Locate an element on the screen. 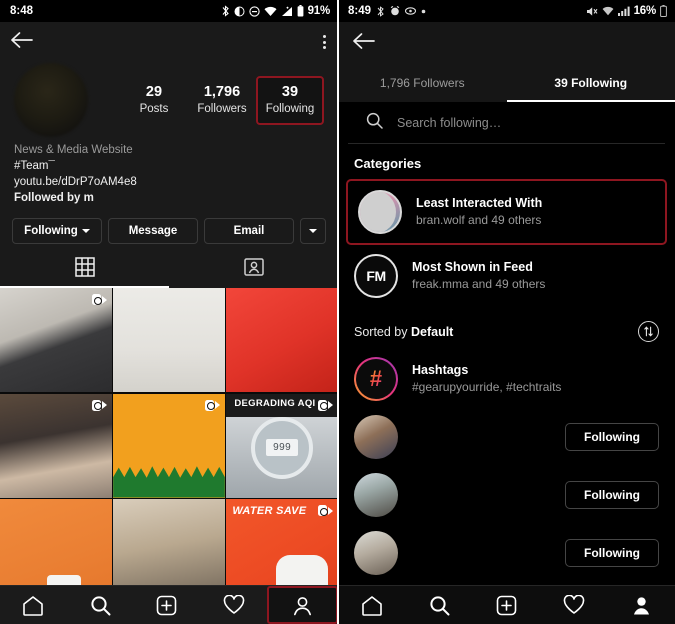 This screenshot has height=624, width=675. profile-actions: Following Message Email is located at coordinates (169, 225).